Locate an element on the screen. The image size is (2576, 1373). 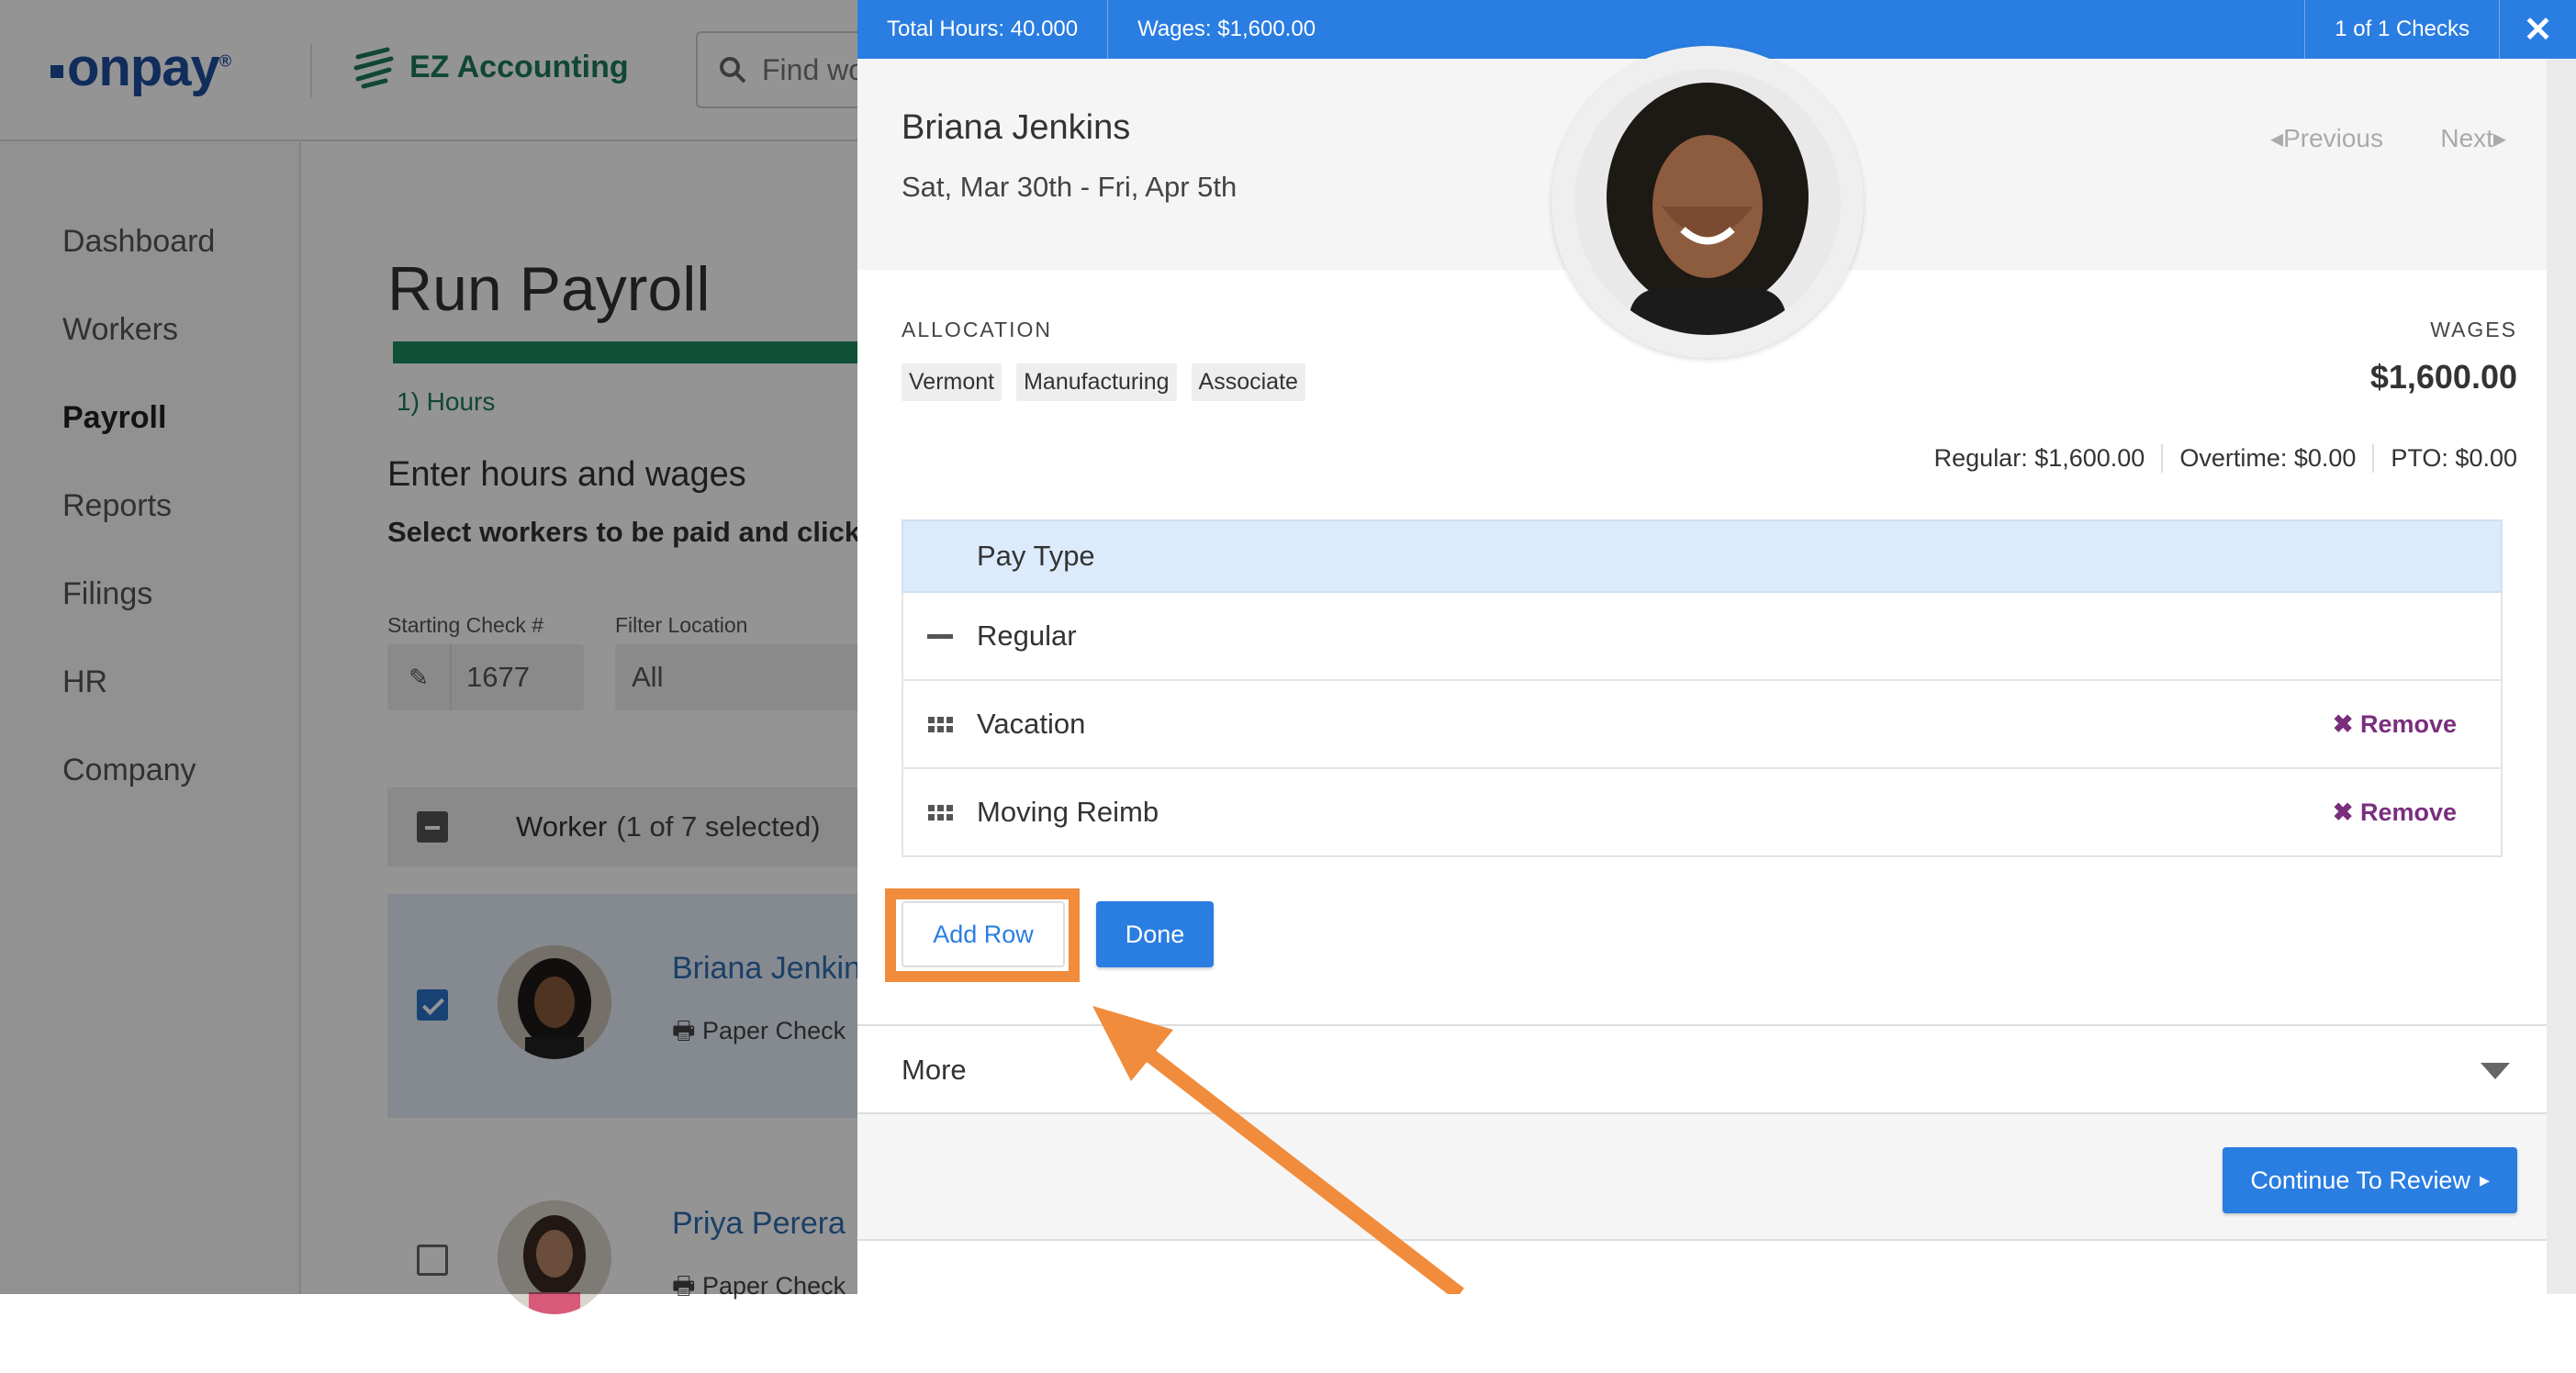
pay-type-label: Moving Reimb is located at coordinates (1068, 812).